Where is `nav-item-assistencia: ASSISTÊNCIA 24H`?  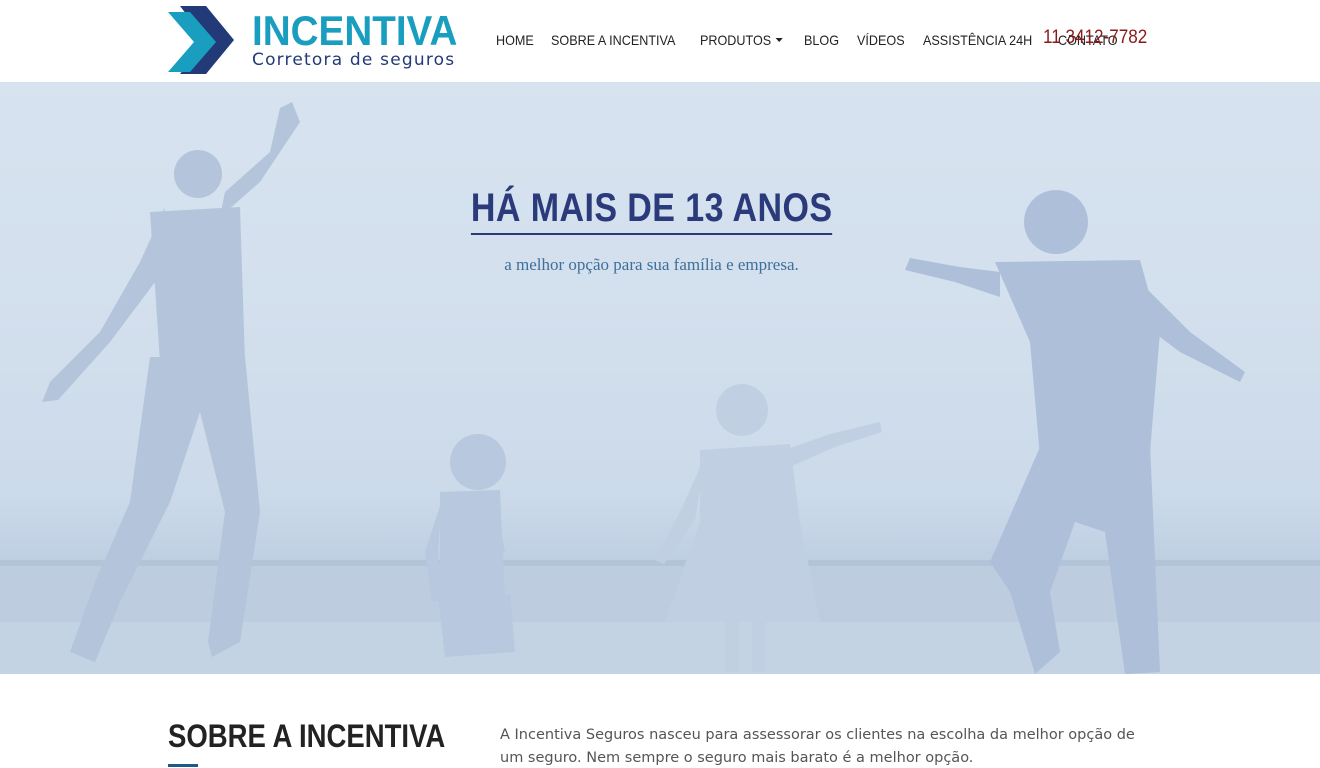 nav-item-assistencia: ASSISTÊNCIA 24H is located at coordinates (977, 40).